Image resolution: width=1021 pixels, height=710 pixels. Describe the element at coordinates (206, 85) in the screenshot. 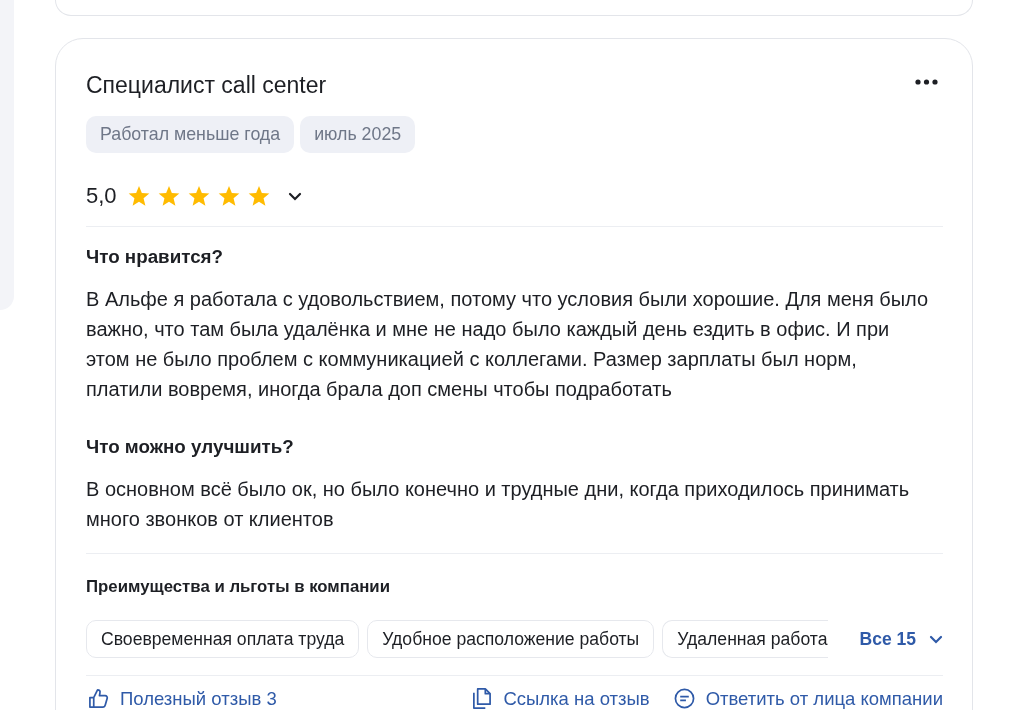

I see `review-title: Специалист call center` at that location.